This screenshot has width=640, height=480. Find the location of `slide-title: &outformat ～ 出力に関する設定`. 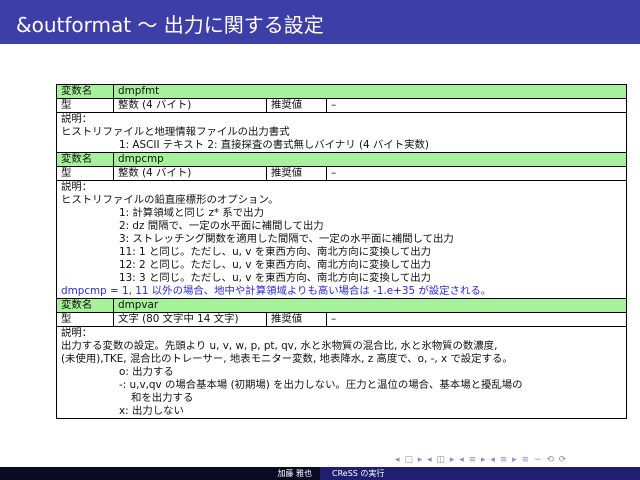

slide-title: &outformat ～ 出力に関する設定 is located at coordinates (170, 25).